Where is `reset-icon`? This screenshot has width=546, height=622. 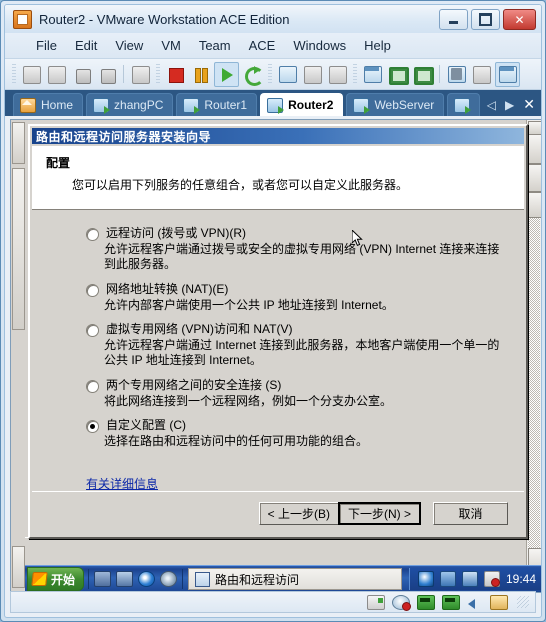
reset-icon is located at coordinates (252, 74).